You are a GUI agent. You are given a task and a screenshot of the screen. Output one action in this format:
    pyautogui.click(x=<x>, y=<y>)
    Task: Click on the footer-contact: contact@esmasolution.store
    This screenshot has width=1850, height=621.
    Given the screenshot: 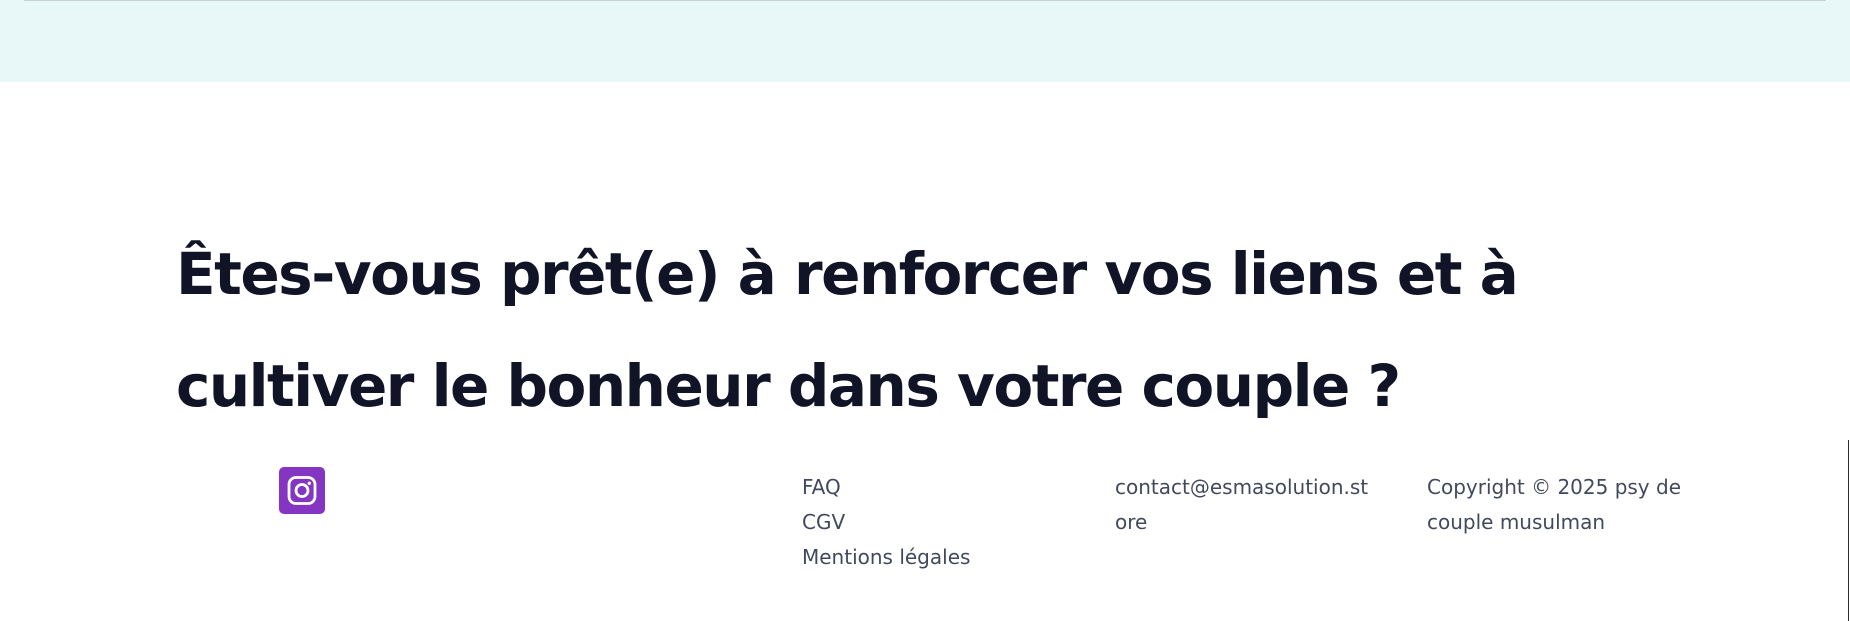 What is the action you would take?
    pyautogui.click(x=1245, y=505)
    